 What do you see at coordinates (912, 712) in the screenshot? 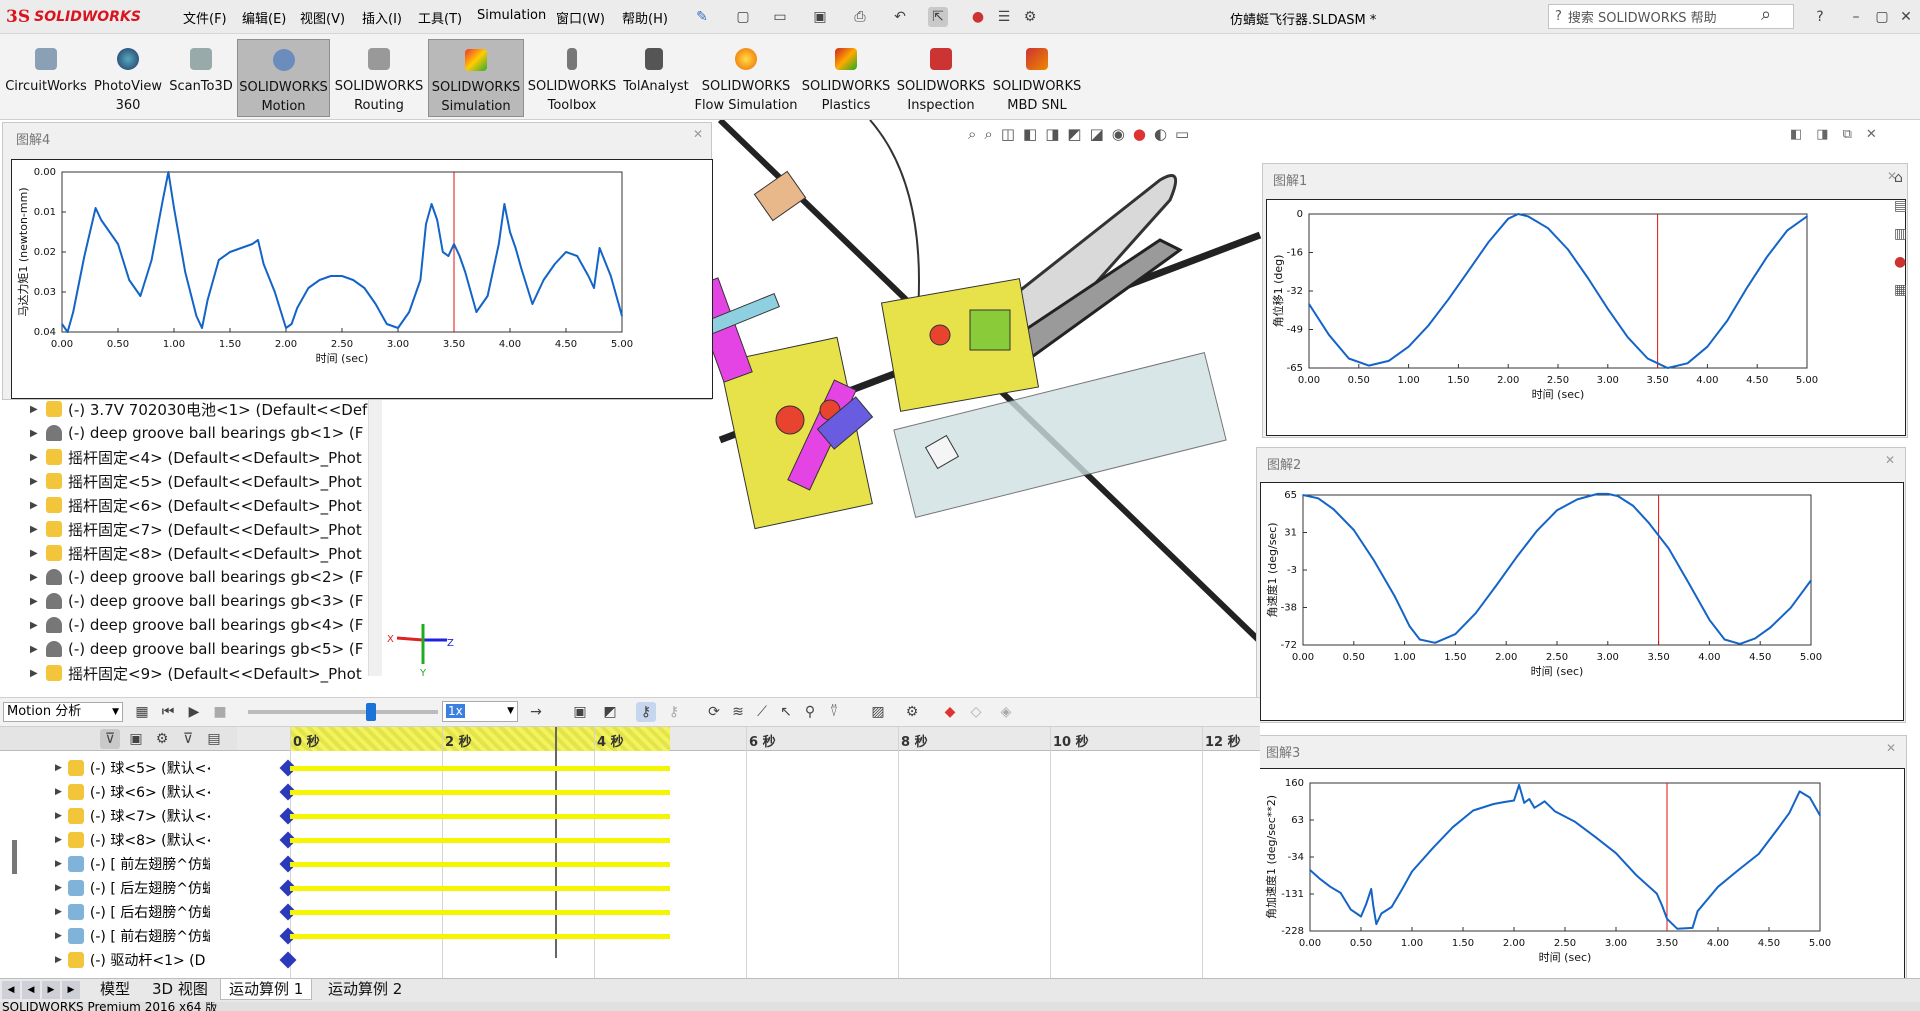
I see `motion-study-properties-icon: ⚙` at bounding box center [912, 712].